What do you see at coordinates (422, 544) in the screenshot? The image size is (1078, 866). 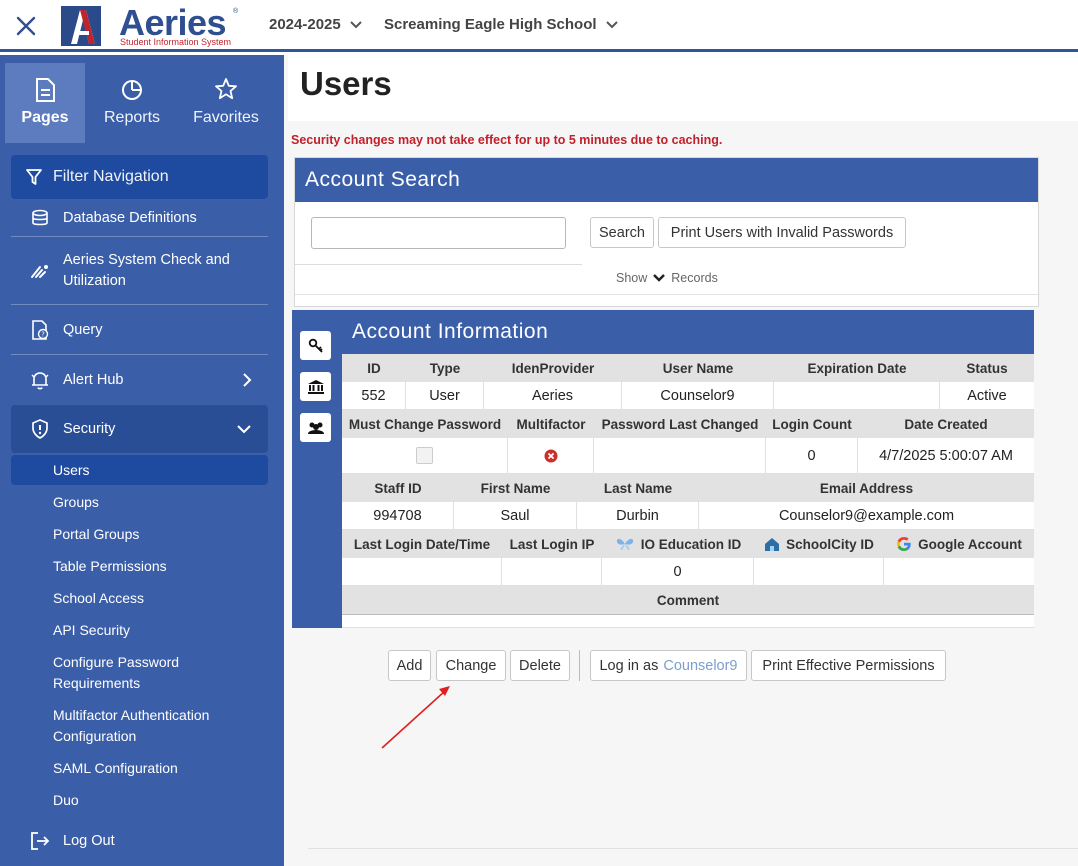 I see `header-last-login-datetime: Last Login Date/Time` at bounding box center [422, 544].